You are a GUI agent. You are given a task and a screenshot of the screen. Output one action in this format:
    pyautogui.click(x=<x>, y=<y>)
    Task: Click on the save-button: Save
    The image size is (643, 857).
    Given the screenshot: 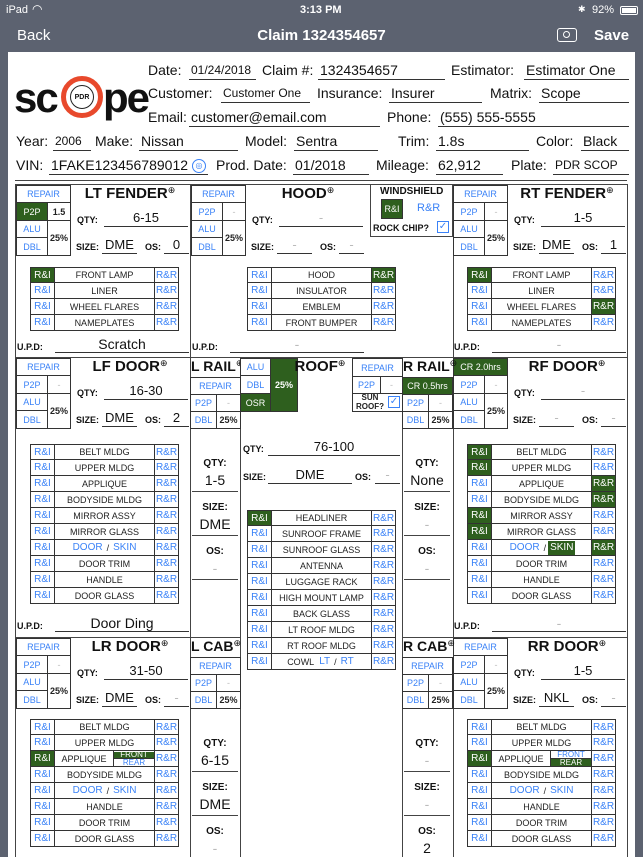 What is the action you would take?
    pyautogui.click(x=611, y=35)
    